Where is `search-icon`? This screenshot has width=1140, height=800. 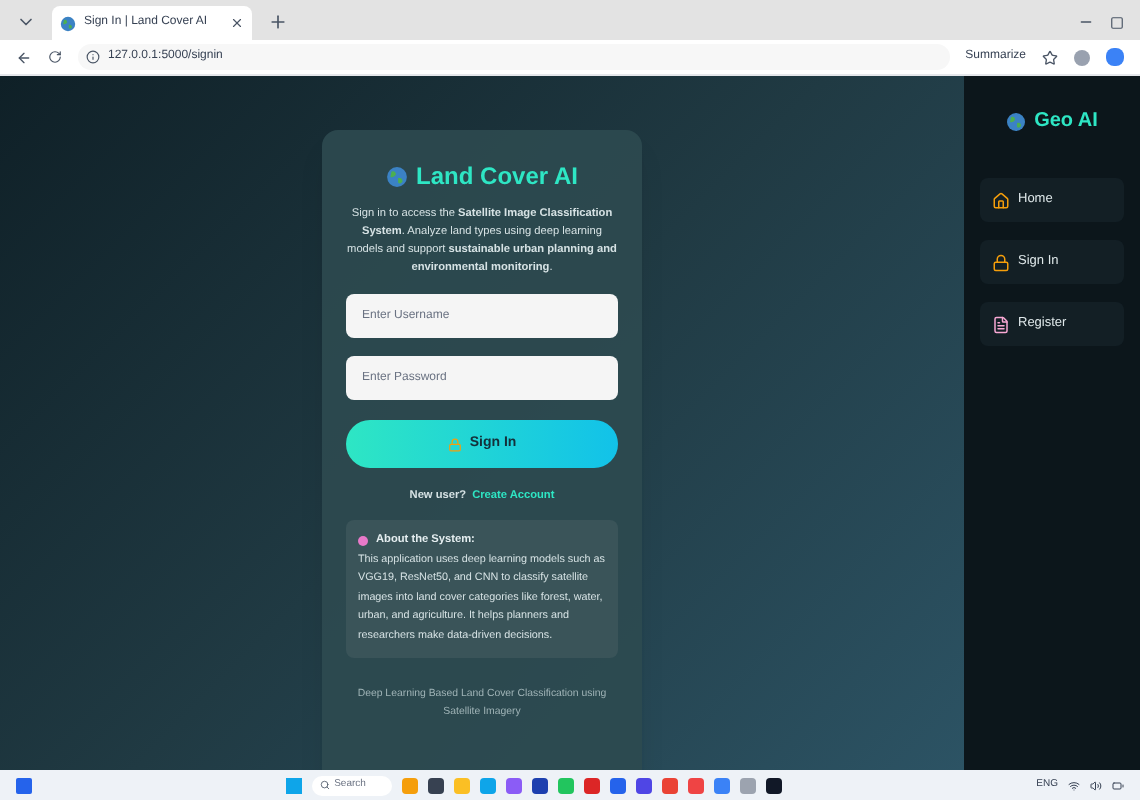 search-icon is located at coordinates (325, 785).